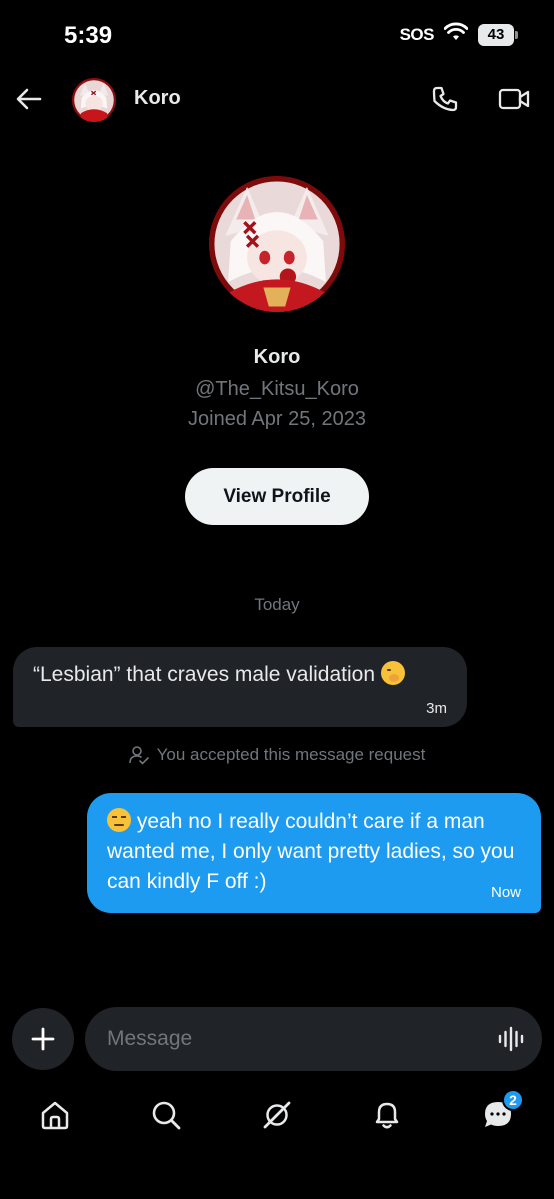  I want to click on bottom-navigation: 2, so click(277, 1115).